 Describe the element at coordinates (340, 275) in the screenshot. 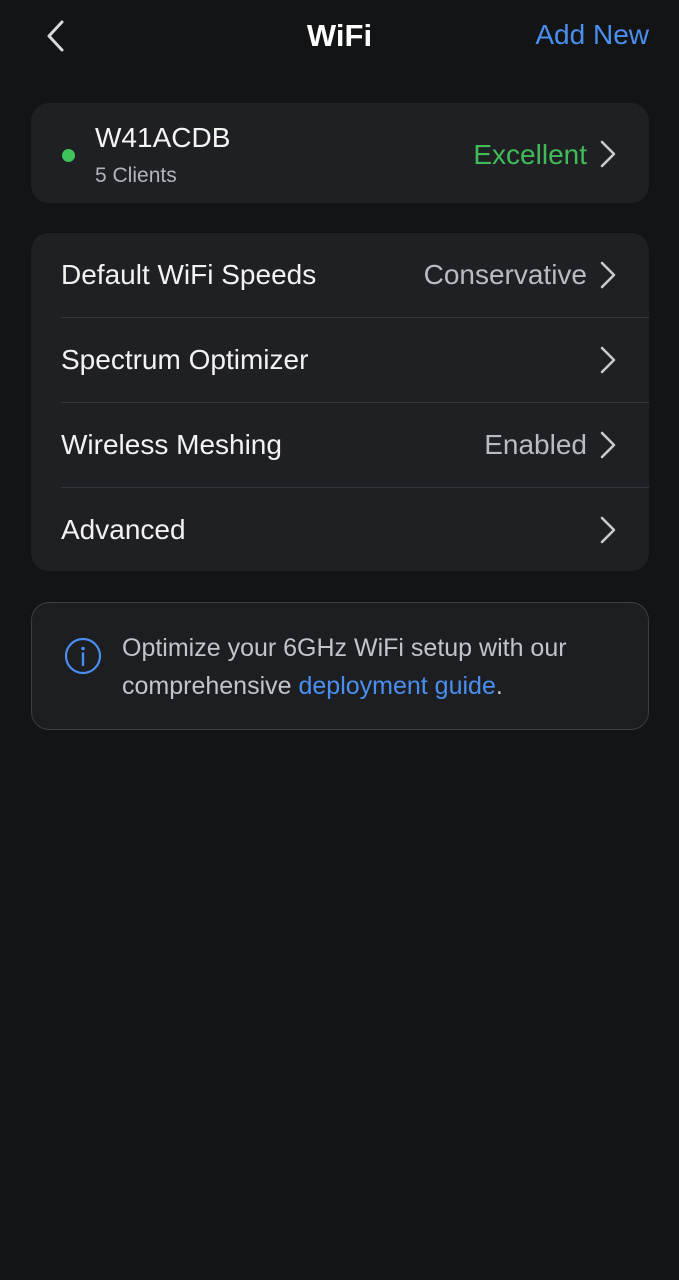

I see `setting-default-wifi-speeds: Default WiFi Speeds Conservative` at that location.